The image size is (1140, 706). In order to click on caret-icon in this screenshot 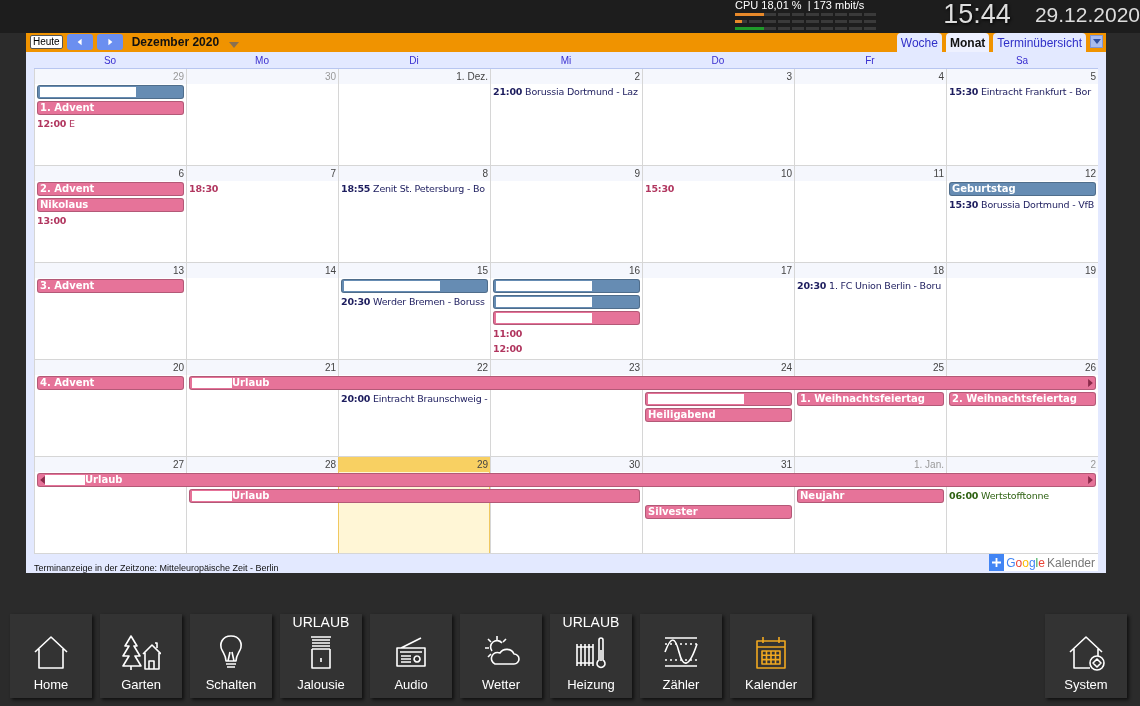, I will do `click(1096, 41)`.